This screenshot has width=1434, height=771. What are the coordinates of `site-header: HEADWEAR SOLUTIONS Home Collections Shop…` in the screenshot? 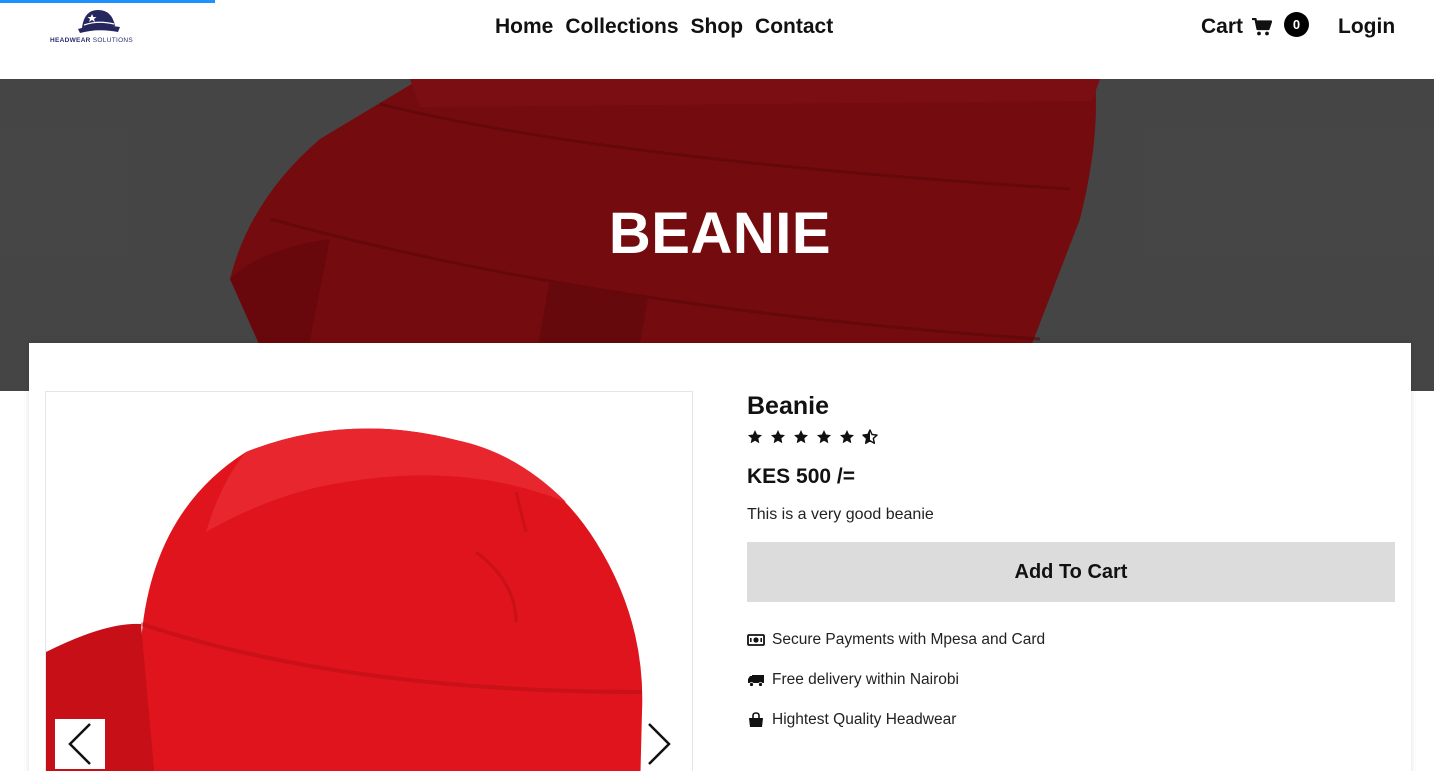 It's located at (717, 39).